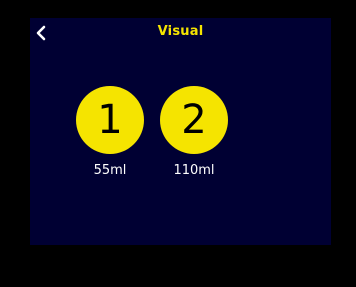 The height and width of the screenshot is (287, 356). What do you see at coordinates (180, 31) in the screenshot?
I see `page-title: Visual` at bounding box center [180, 31].